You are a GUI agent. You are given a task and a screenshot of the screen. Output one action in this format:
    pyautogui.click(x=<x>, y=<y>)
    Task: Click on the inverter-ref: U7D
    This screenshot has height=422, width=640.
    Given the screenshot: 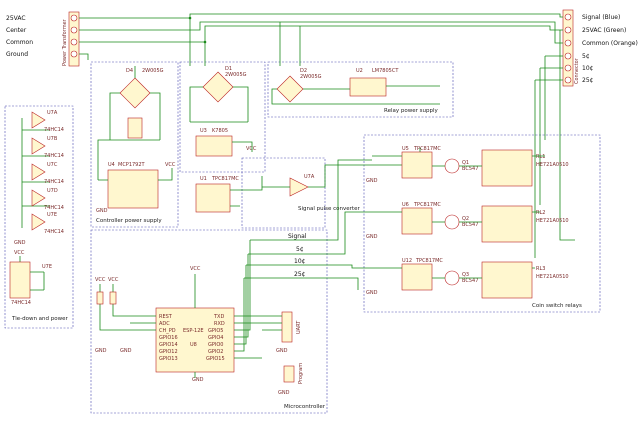 What is the action you would take?
    pyautogui.click(x=52, y=191)
    